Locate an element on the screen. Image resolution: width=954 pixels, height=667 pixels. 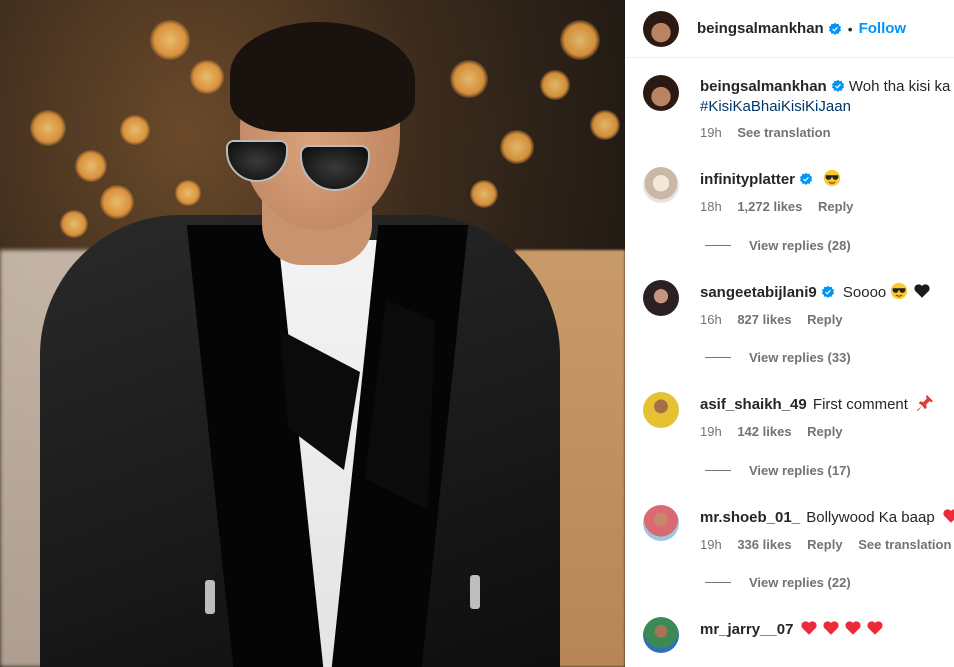
comment-text: First comment is located at coordinates (860, 404).